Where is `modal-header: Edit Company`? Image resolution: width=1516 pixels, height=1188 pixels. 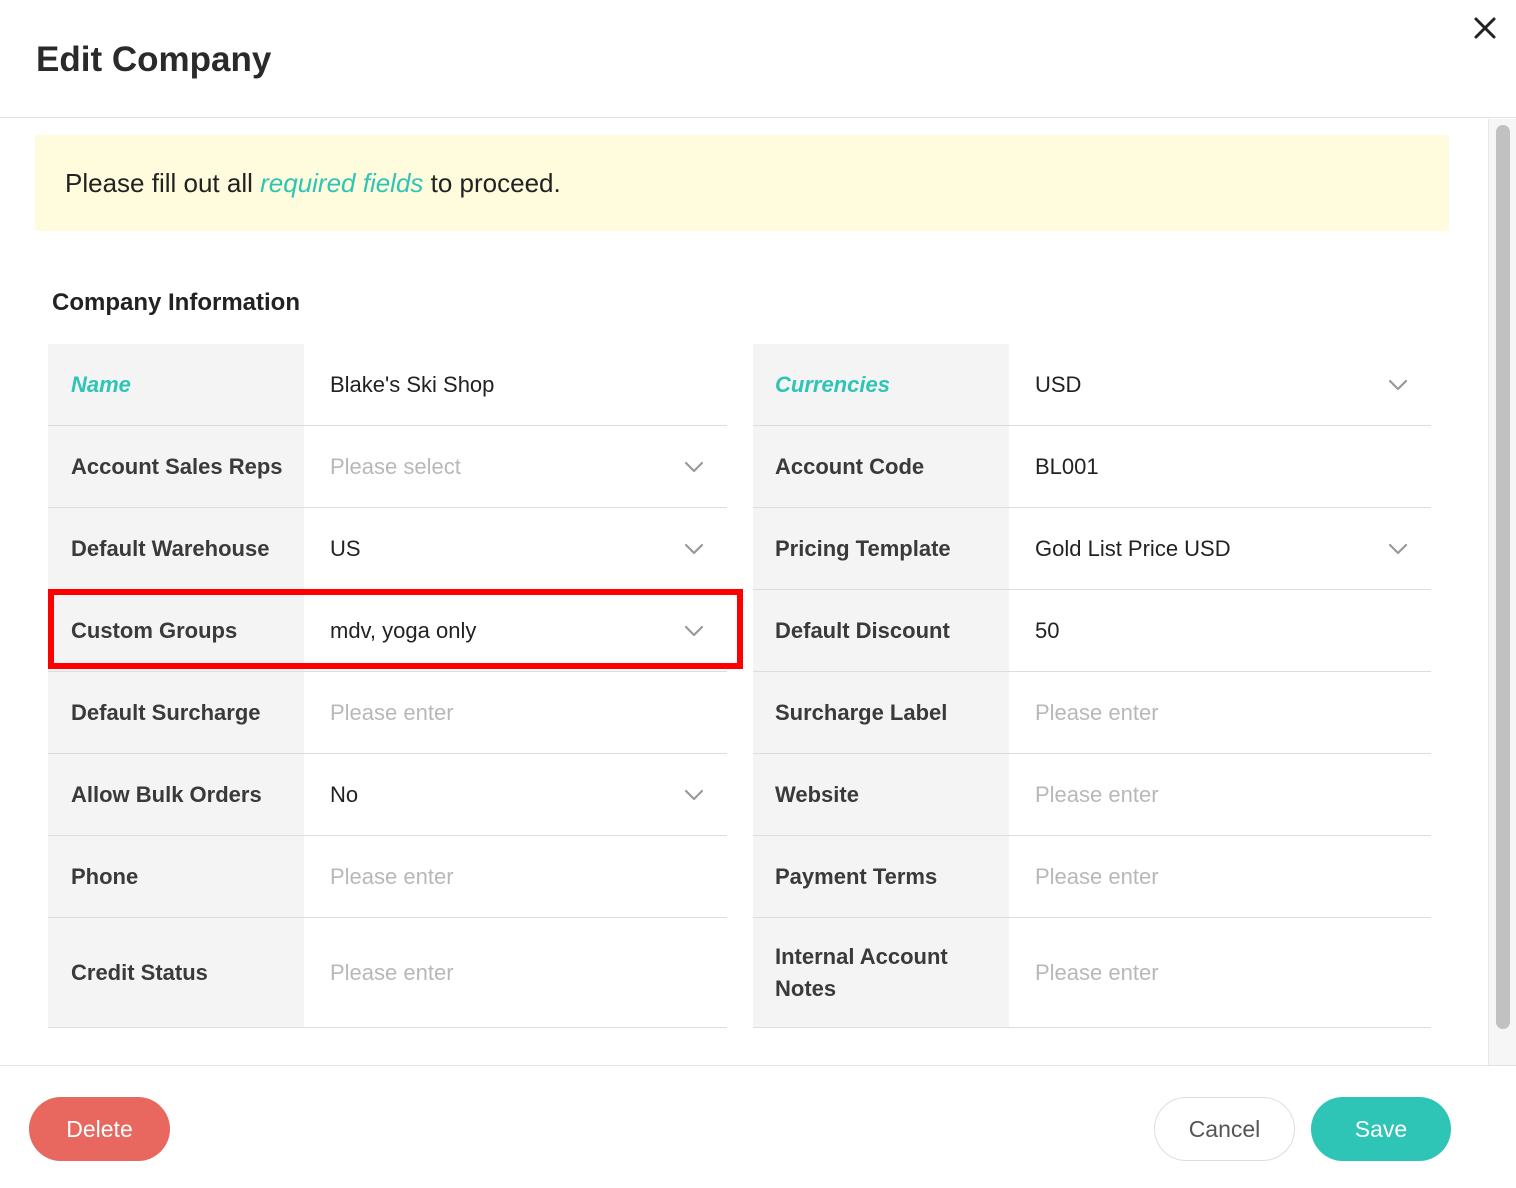 modal-header: Edit Company is located at coordinates (758, 59).